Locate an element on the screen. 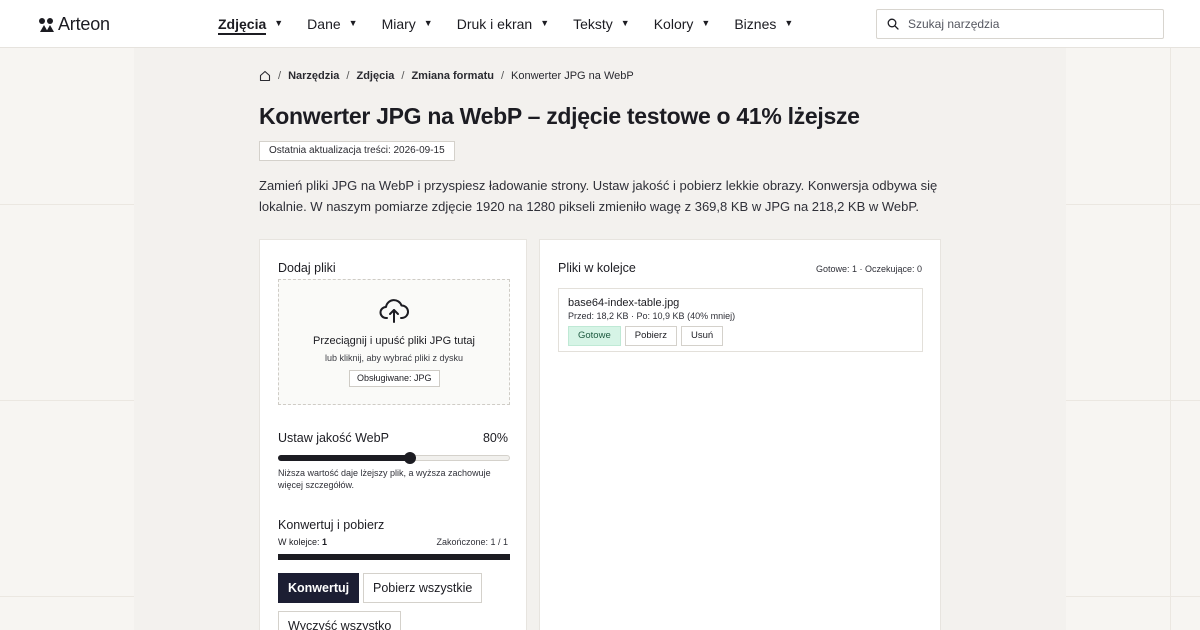  file-name: base64-index-table.jpg is located at coordinates (624, 303).